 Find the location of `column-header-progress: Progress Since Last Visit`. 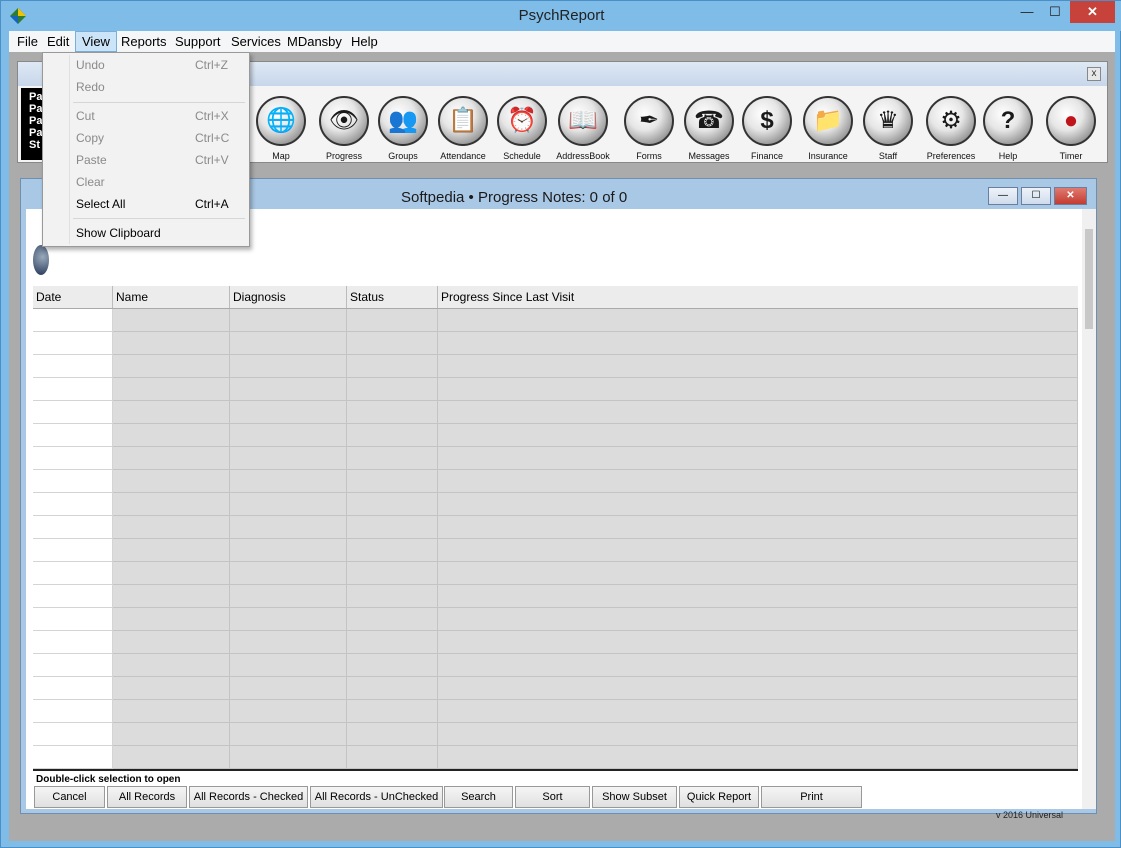

column-header-progress: Progress Since Last Visit is located at coordinates (758, 297).